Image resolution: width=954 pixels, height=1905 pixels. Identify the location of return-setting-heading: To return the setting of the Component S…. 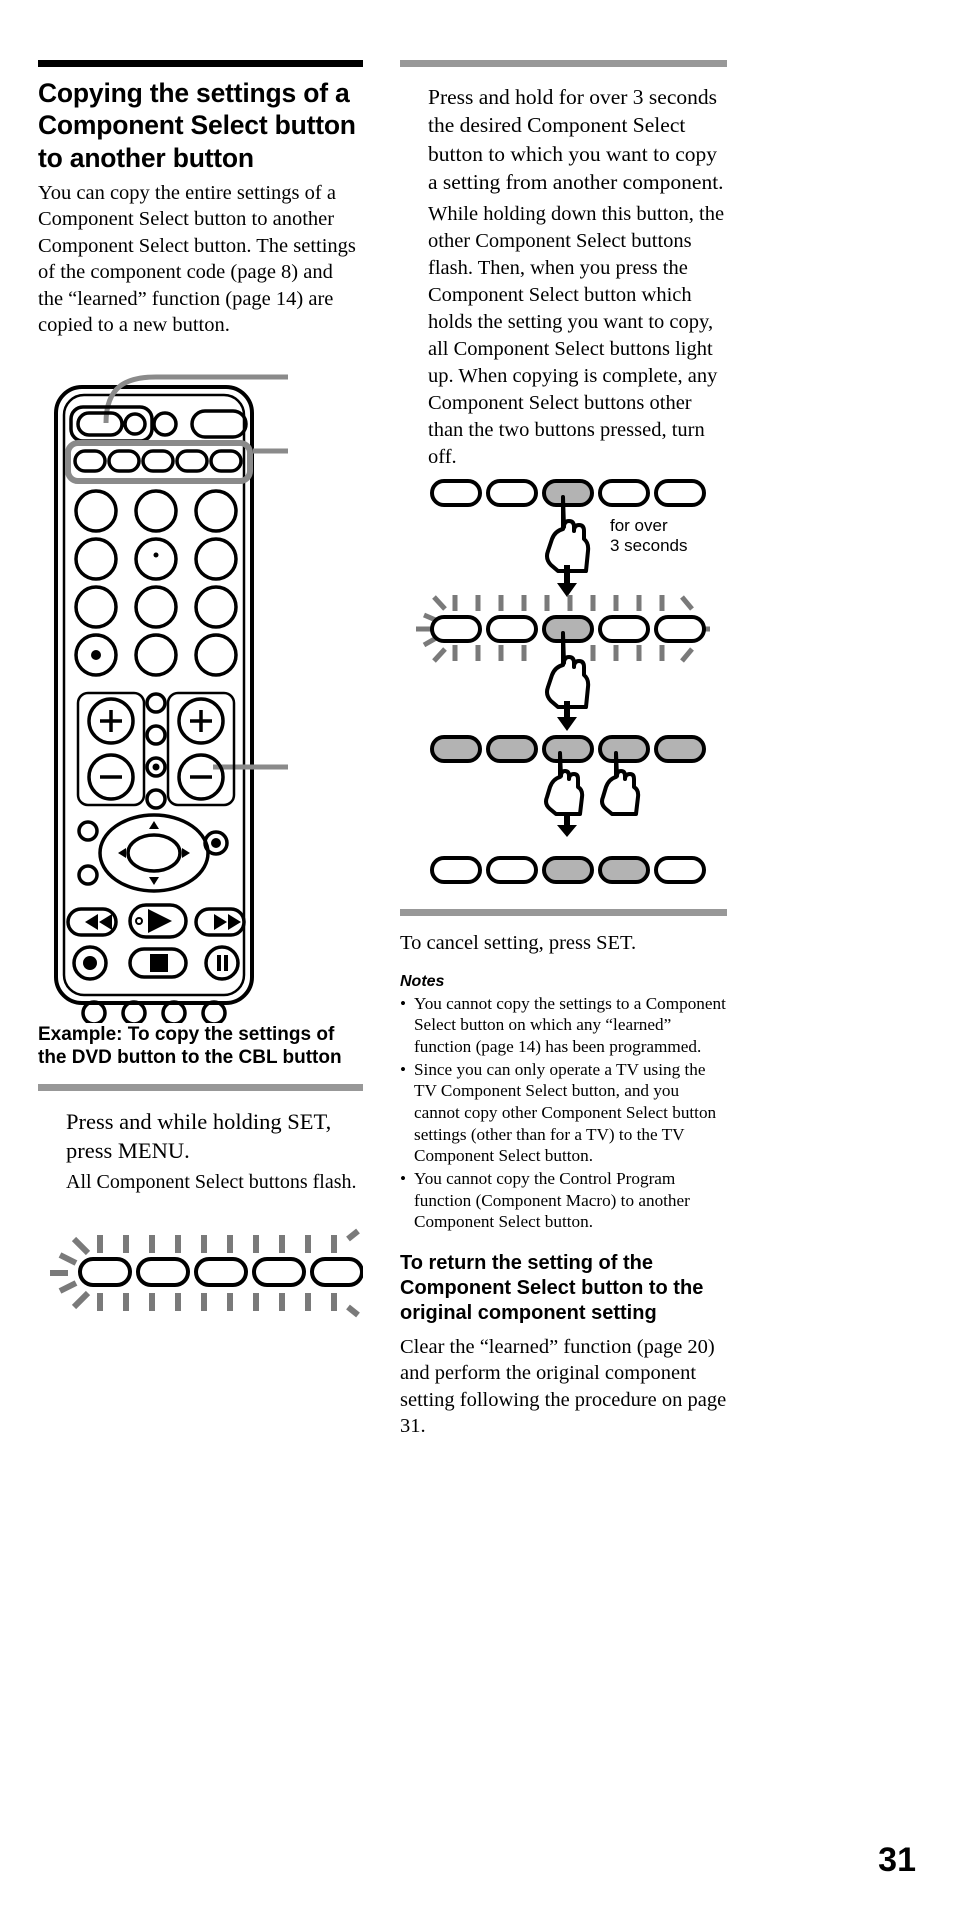
(552, 1288).